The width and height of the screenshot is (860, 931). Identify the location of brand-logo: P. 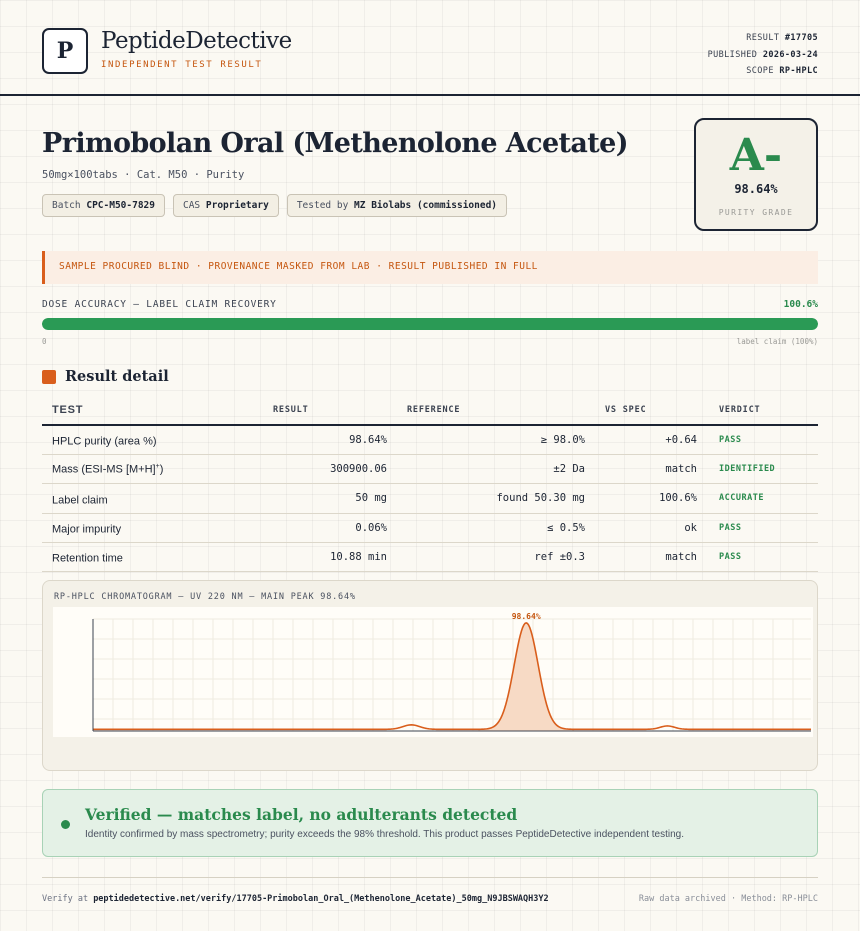
(65, 51).